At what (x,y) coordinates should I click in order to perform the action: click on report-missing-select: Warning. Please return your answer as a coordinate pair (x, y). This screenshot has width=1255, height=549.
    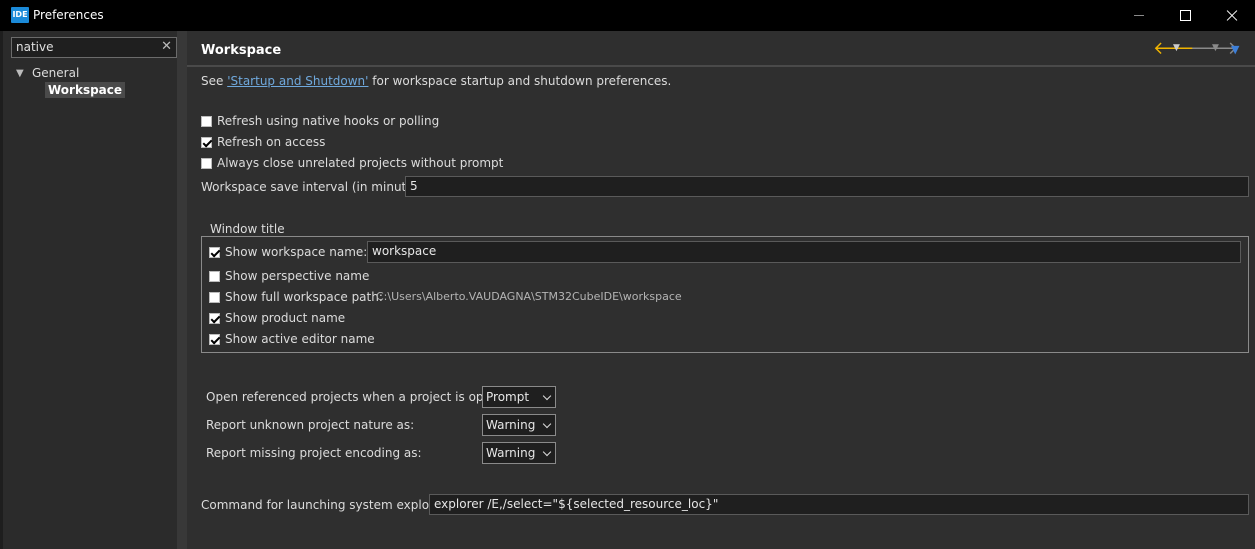
    Looking at the image, I should click on (519, 453).